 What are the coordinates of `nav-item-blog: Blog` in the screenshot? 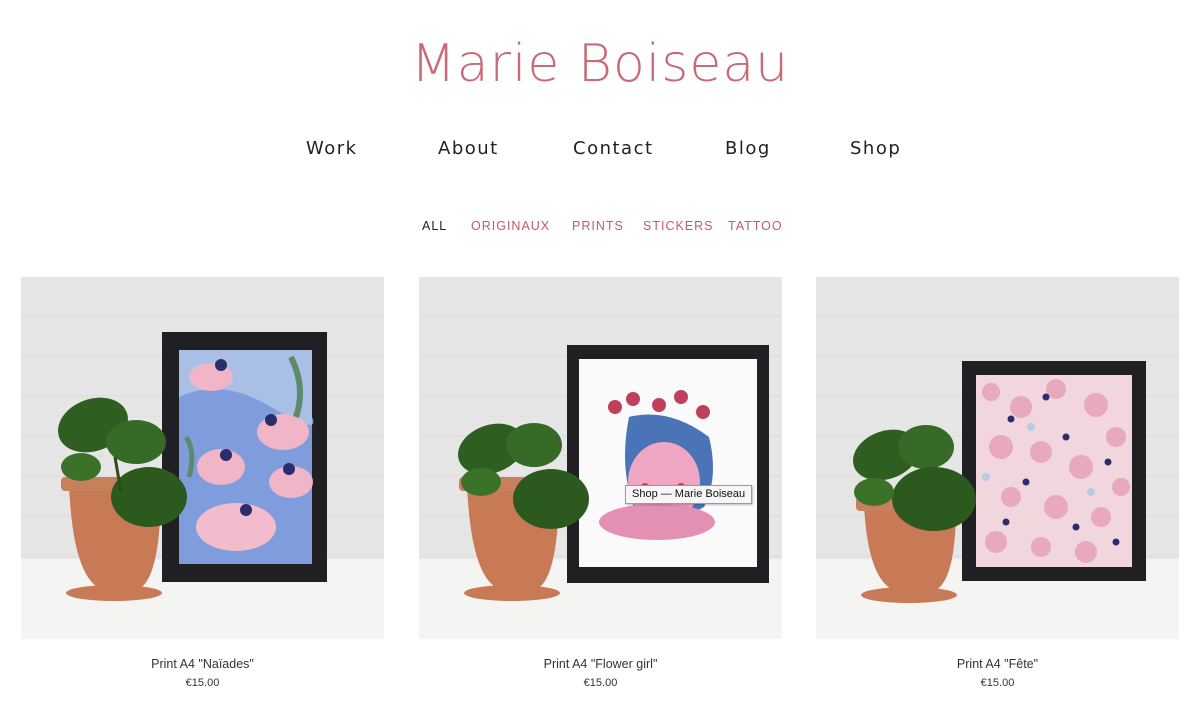 It's located at (748, 148).